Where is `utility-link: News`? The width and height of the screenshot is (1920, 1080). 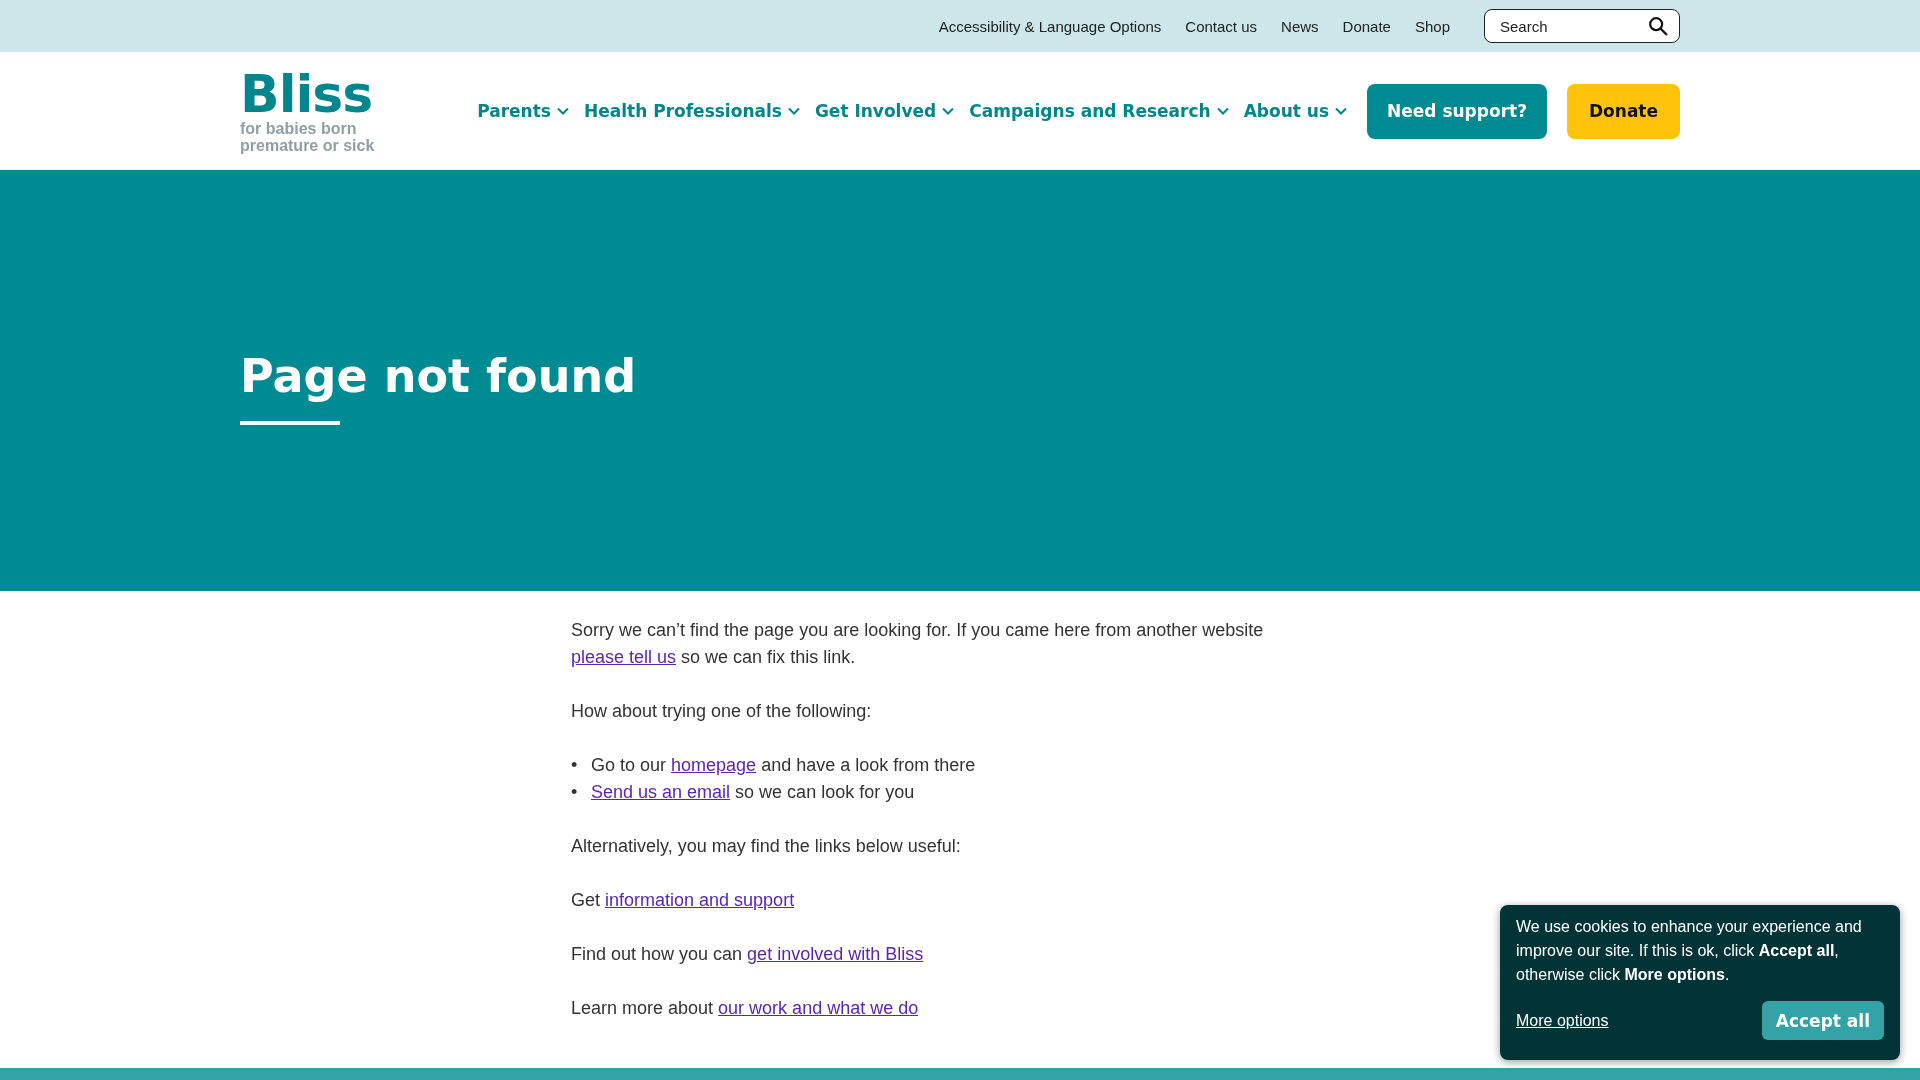
utility-link: News is located at coordinates (1300, 26).